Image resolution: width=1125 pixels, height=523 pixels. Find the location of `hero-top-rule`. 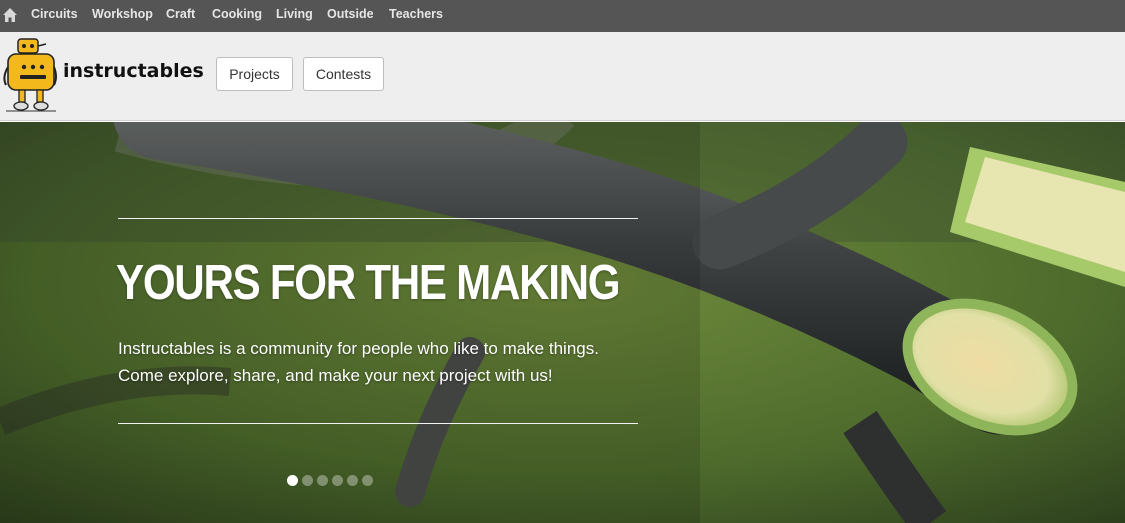

hero-top-rule is located at coordinates (378, 218).